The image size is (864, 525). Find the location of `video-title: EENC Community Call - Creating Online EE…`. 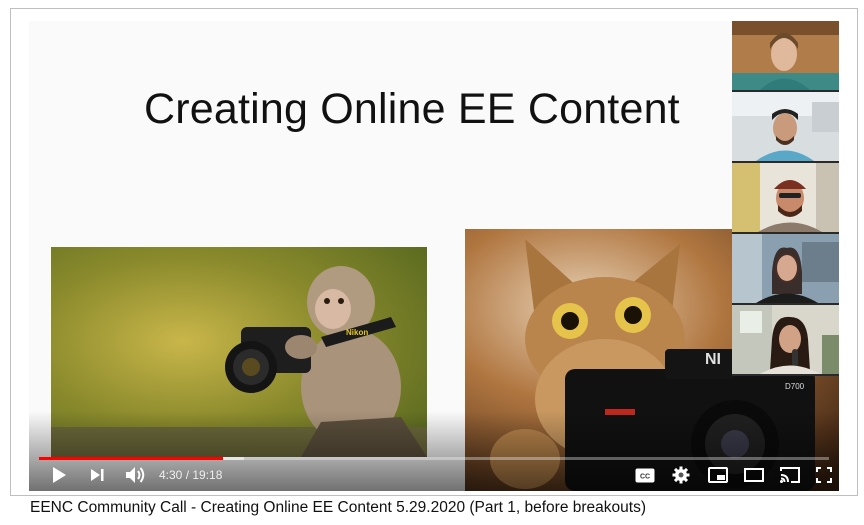

video-title: EENC Community Call - Creating Online EE… is located at coordinates (338, 507).